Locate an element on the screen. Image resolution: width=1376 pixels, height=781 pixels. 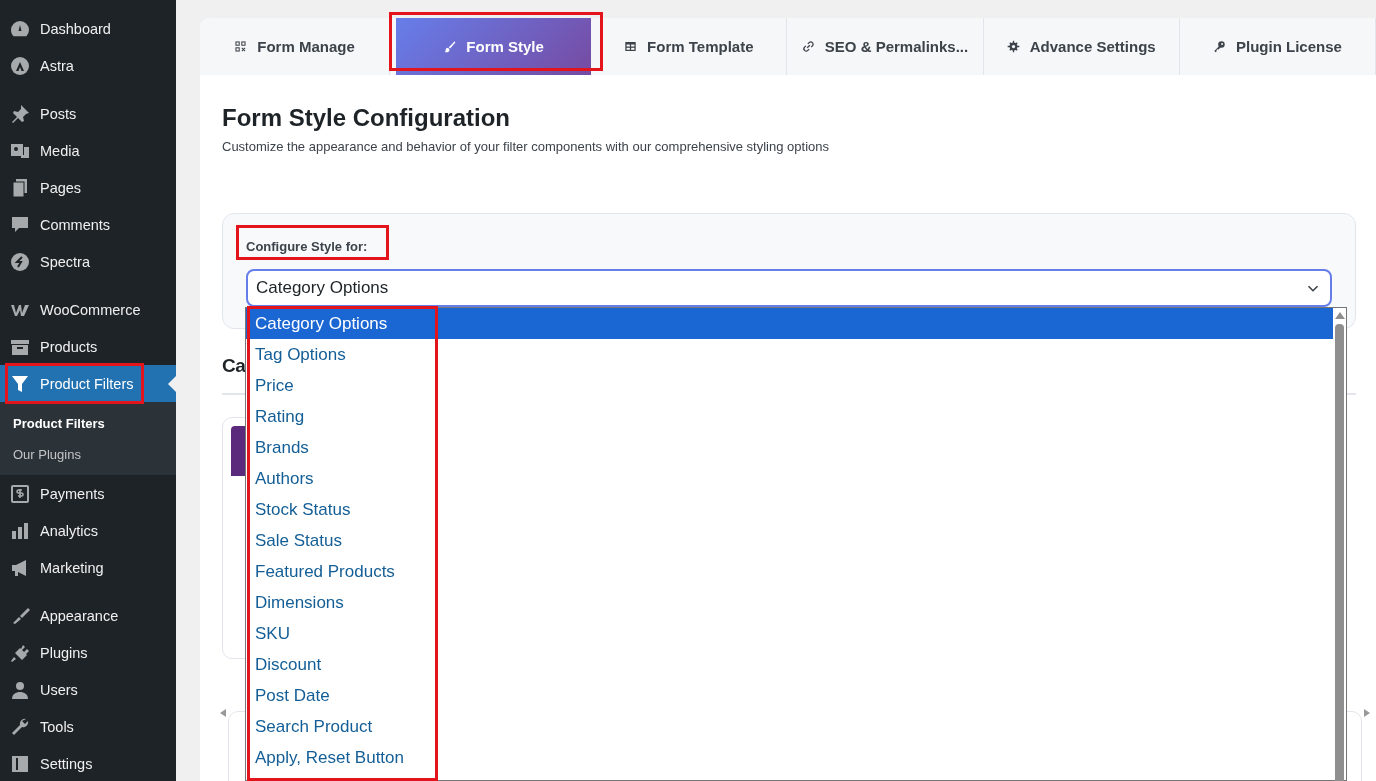
gauge-icon is located at coordinates (20, 28).